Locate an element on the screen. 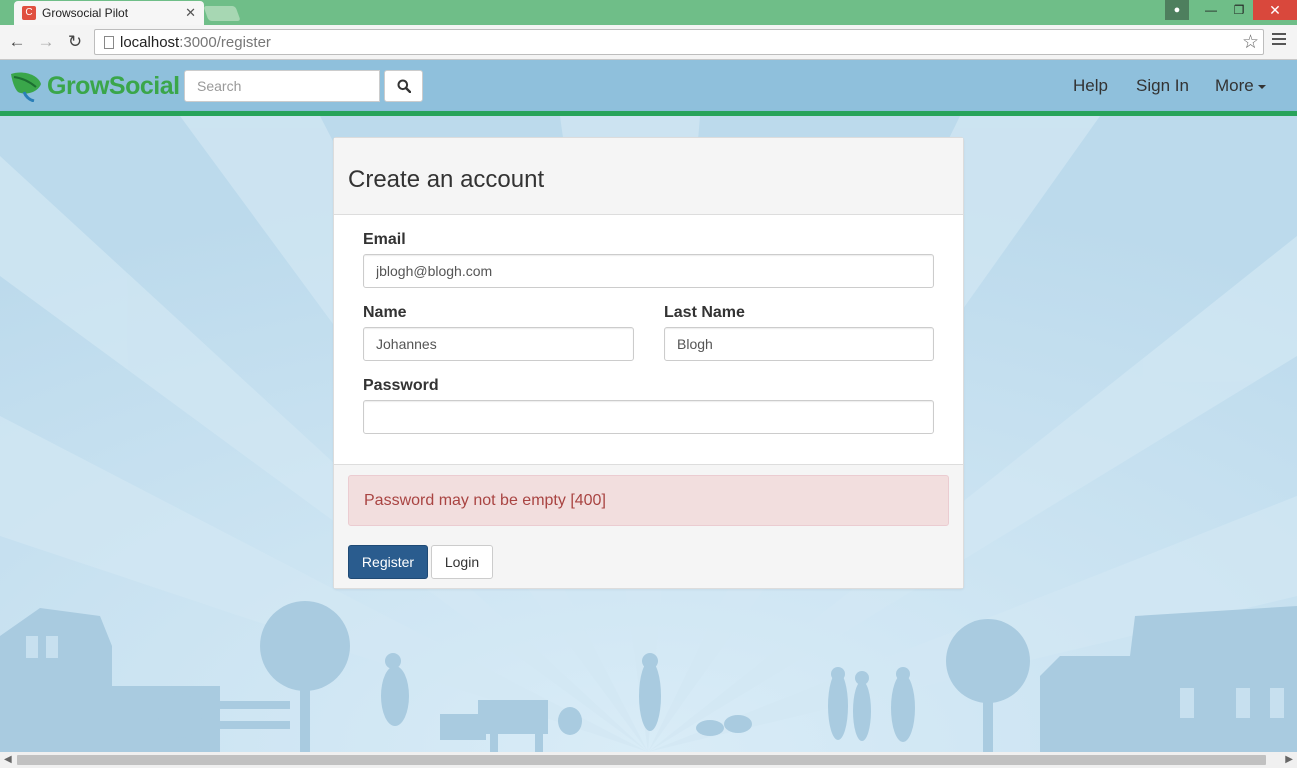 The image size is (1297, 768). panel-heading: Create an account is located at coordinates (648, 176).